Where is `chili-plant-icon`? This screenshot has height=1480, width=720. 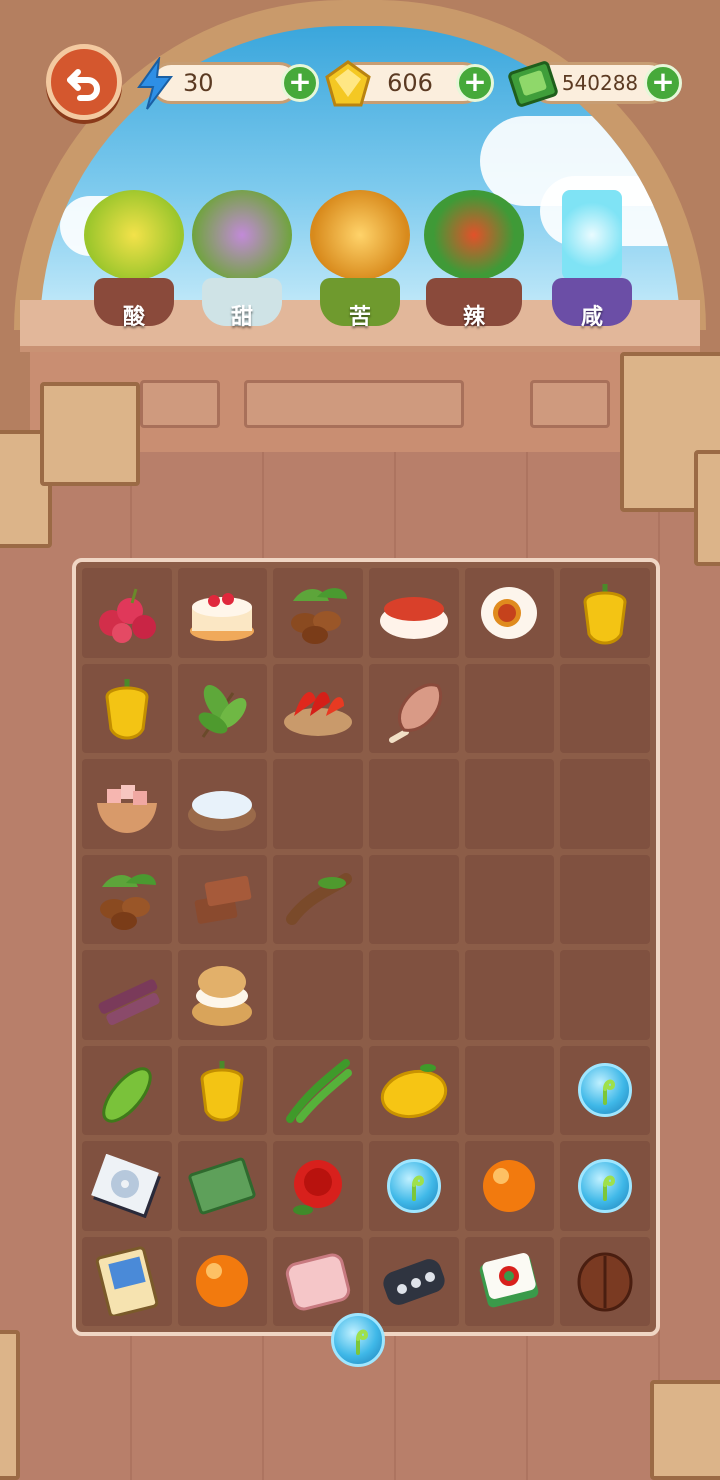 chili-plant-icon is located at coordinates (474, 235).